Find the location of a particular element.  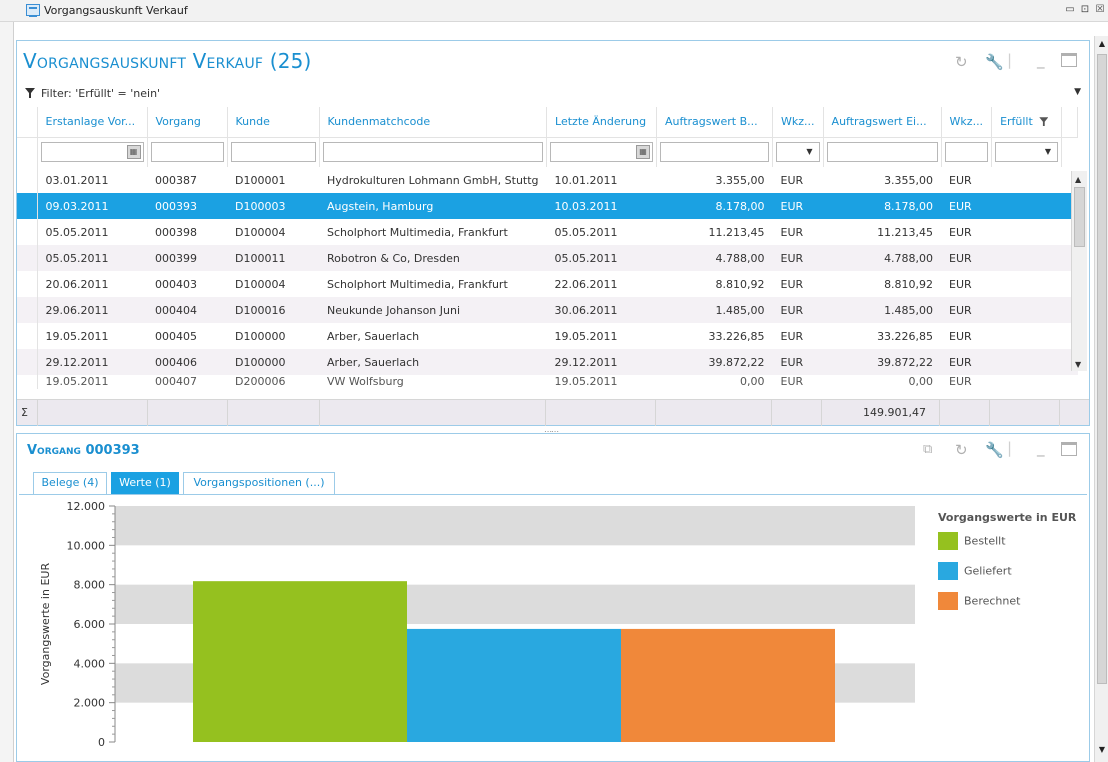

legend-label: Bestellt is located at coordinates (985, 541).